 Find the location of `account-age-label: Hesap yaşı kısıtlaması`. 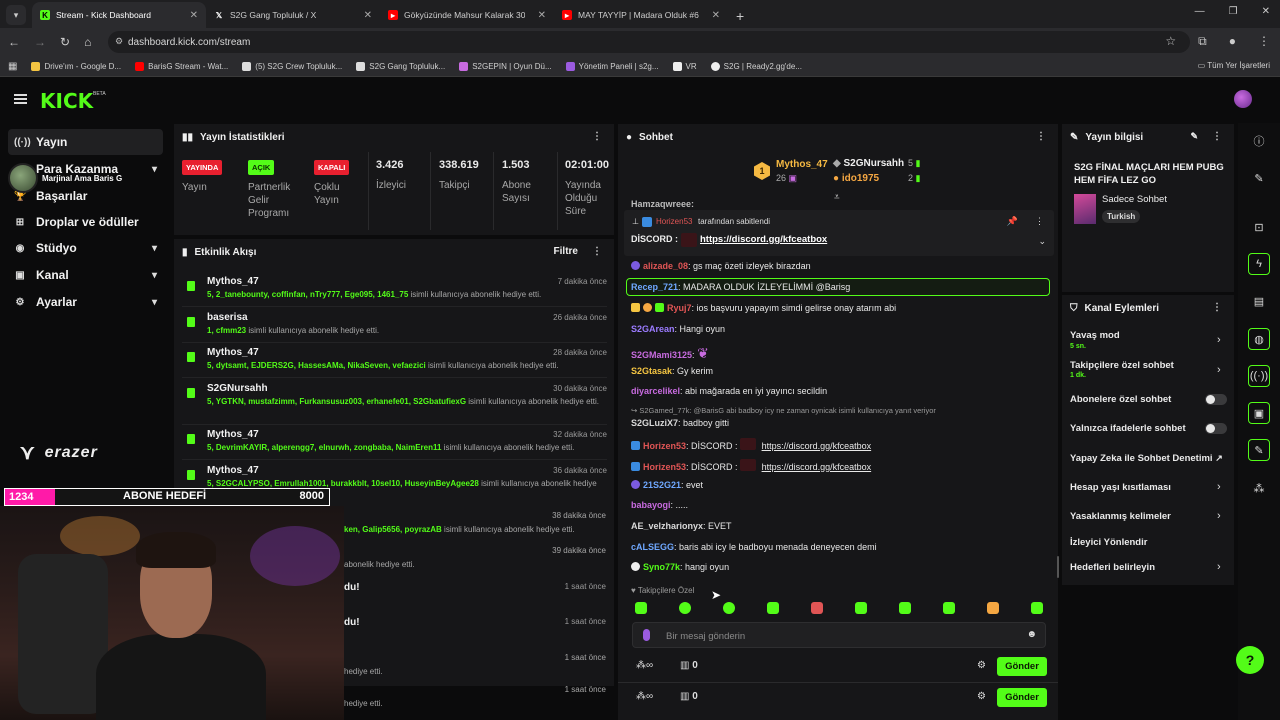

account-age-label: Hesap yaşı kısıtlaması is located at coordinates (1120, 487).